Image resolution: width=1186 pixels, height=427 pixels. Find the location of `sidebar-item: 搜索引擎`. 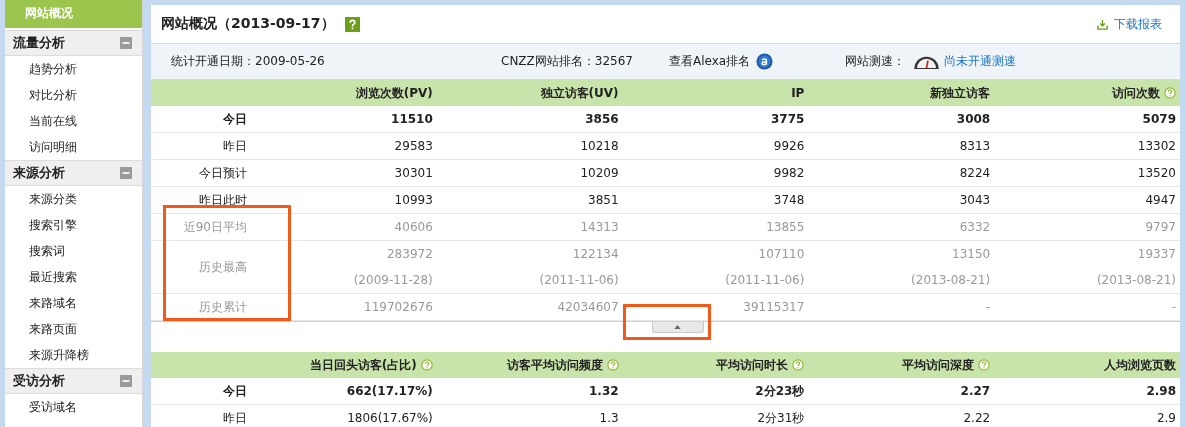

sidebar-item: 搜索引擎 is located at coordinates (73, 225).